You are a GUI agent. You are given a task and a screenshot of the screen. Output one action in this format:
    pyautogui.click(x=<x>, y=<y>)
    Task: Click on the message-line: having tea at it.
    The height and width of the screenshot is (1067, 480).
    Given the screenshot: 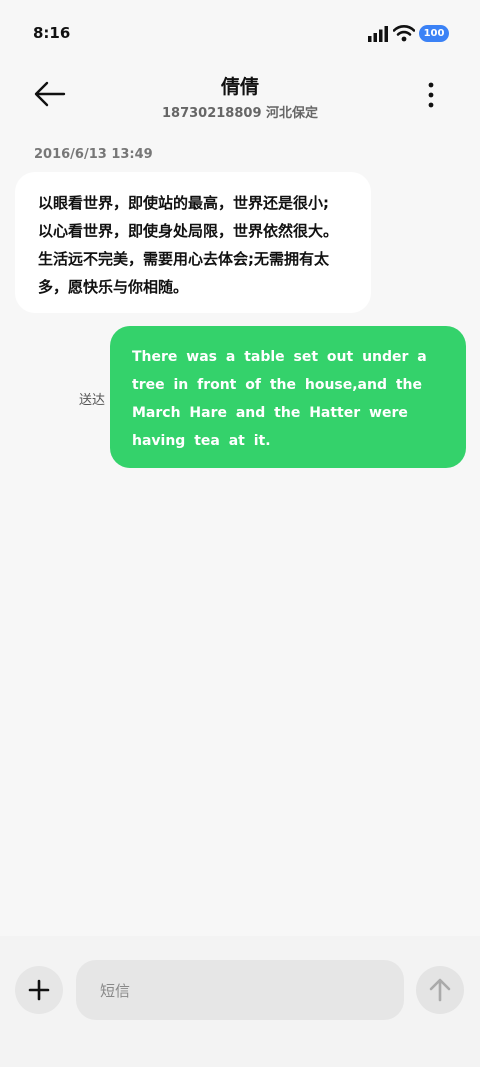 What is the action you would take?
    pyautogui.click(x=201, y=441)
    